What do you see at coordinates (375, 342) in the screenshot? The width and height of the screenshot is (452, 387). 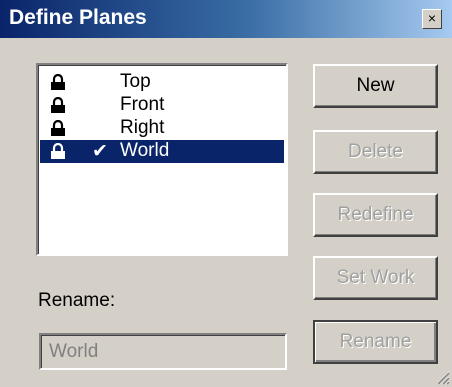 I see `rename-button: Rename` at bounding box center [375, 342].